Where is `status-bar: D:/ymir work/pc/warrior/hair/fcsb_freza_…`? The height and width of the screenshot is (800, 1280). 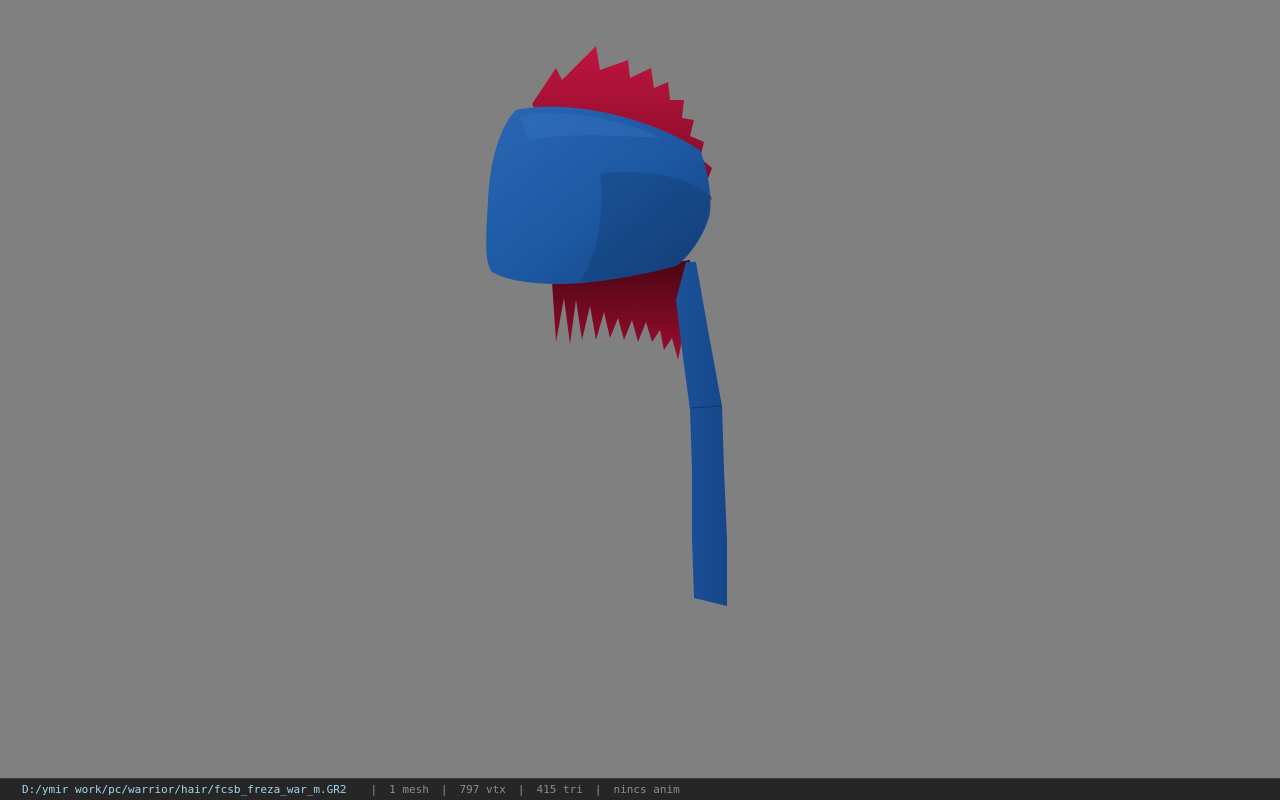 status-bar: D:/ymir work/pc/warrior/hair/fcsb_freza_… is located at coordinates (640, 789).